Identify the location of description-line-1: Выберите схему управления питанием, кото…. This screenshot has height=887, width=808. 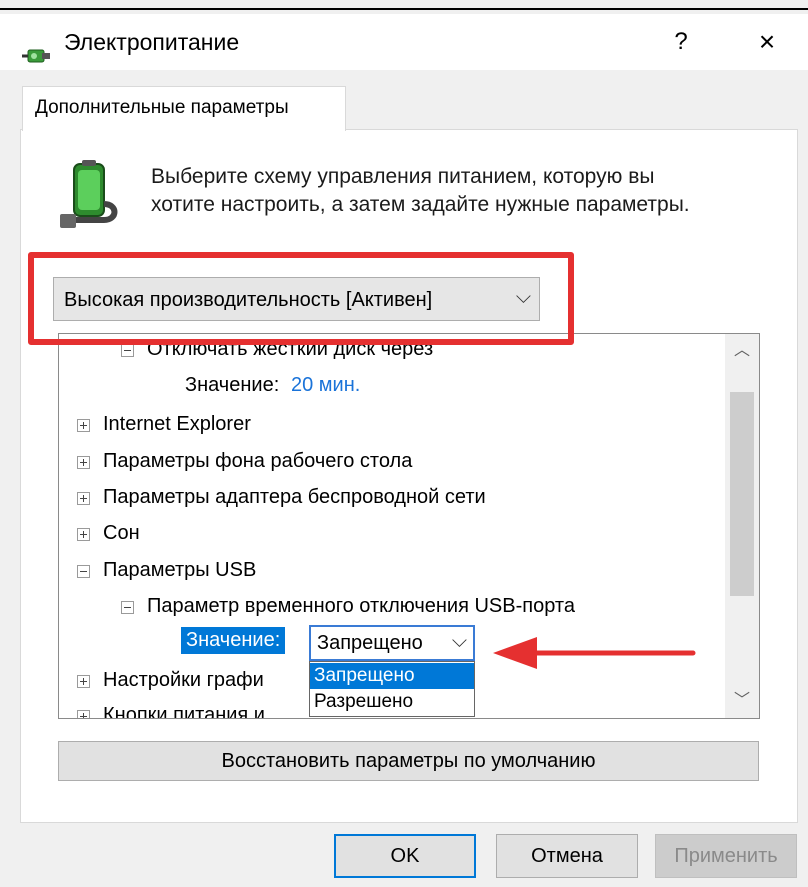
(403, 176).